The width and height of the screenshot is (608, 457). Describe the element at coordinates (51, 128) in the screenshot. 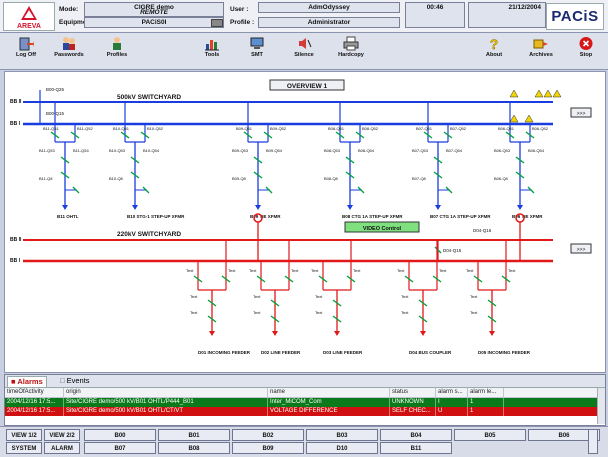

I see `switch-label: B11-Q51` at that location.